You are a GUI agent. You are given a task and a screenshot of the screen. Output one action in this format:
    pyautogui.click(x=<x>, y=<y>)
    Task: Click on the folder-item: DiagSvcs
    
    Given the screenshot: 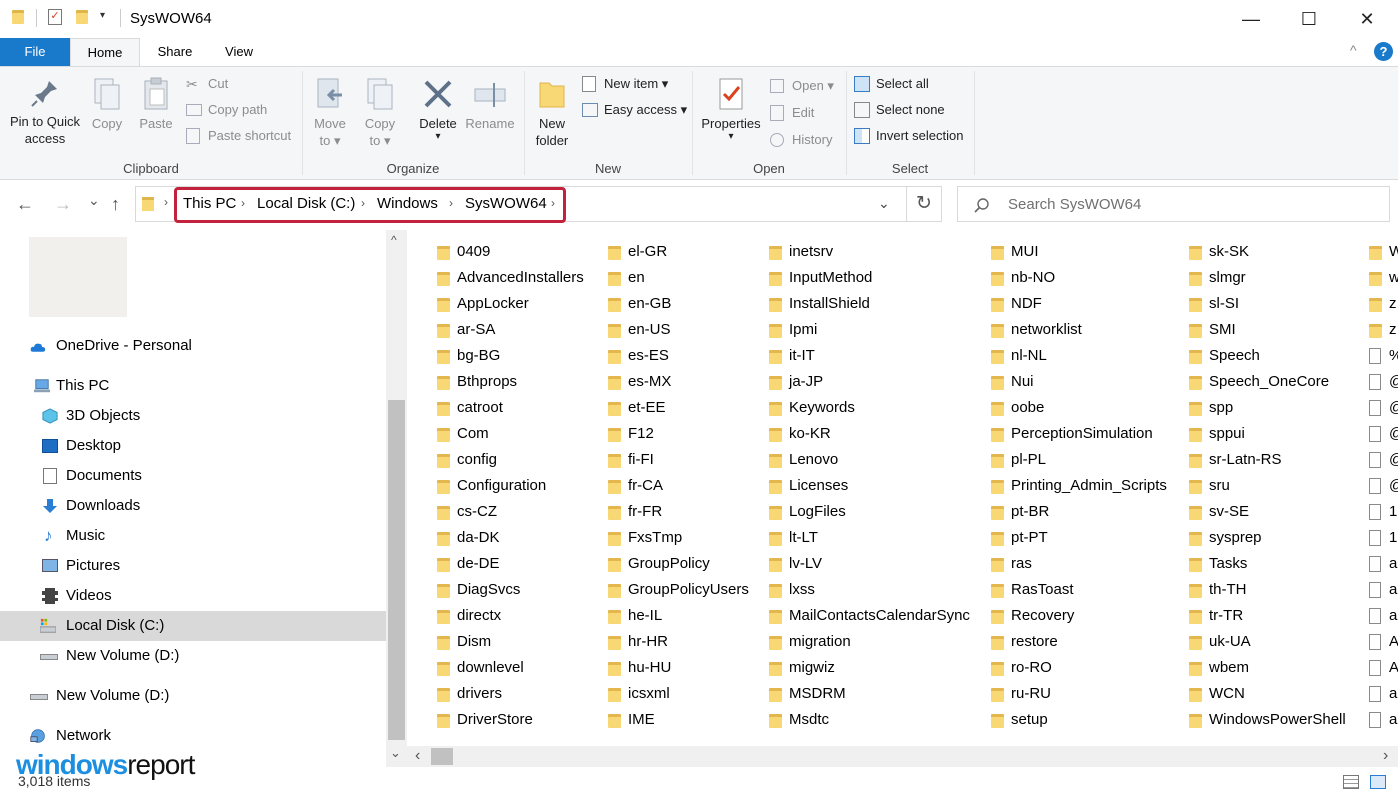 What is the action you would take?
    pyautogui.click(x=478, y=590)
    